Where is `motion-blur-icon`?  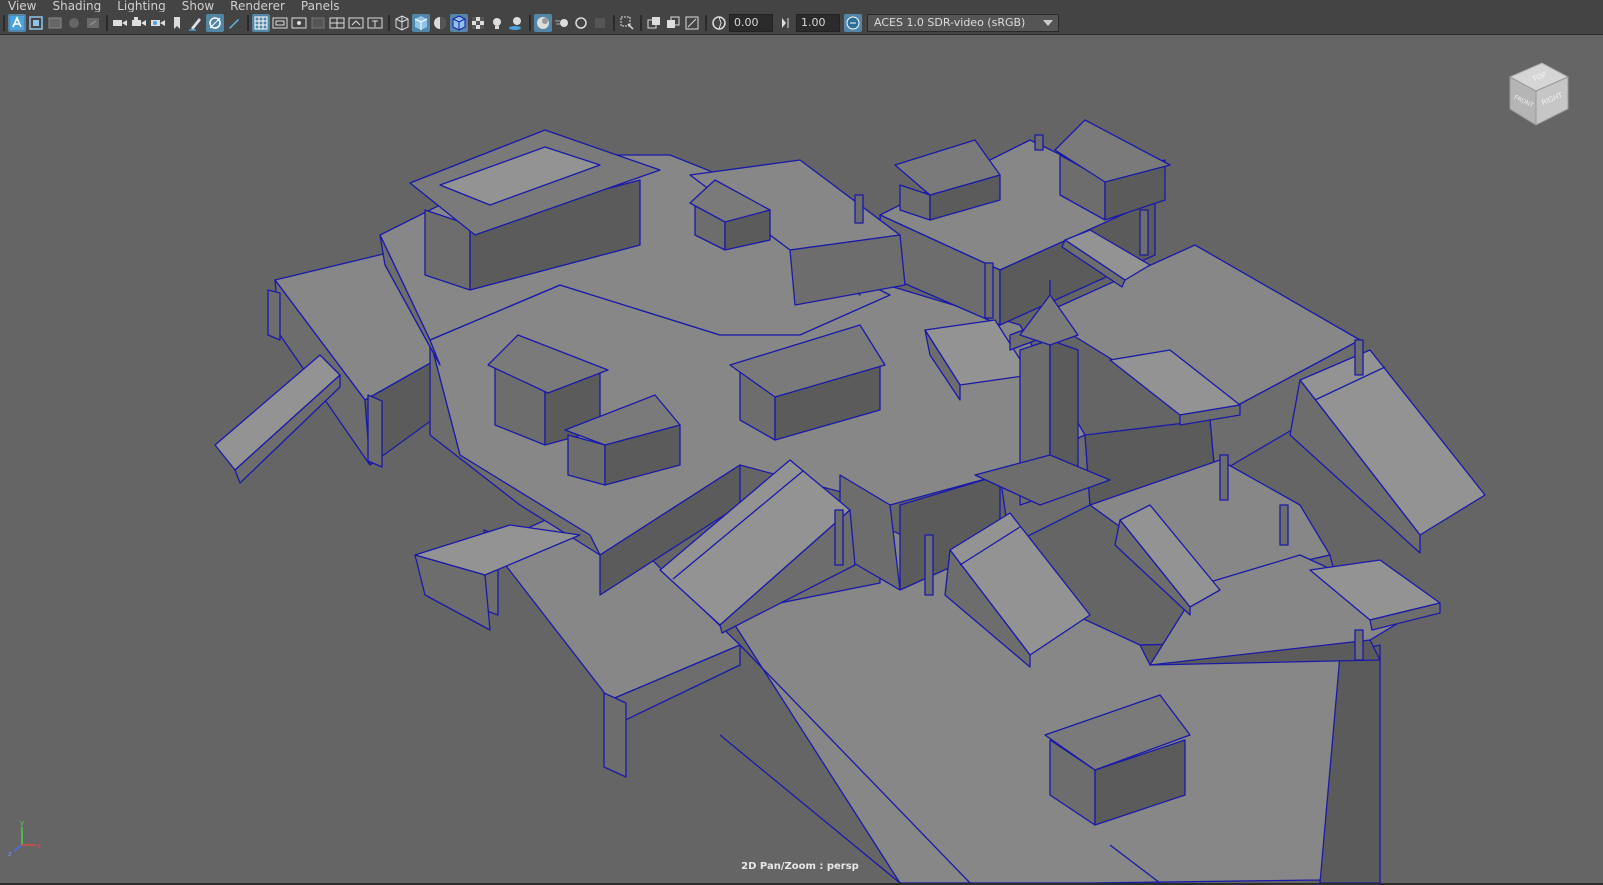
motion-blur-icon is located at coordinates (561, 23).